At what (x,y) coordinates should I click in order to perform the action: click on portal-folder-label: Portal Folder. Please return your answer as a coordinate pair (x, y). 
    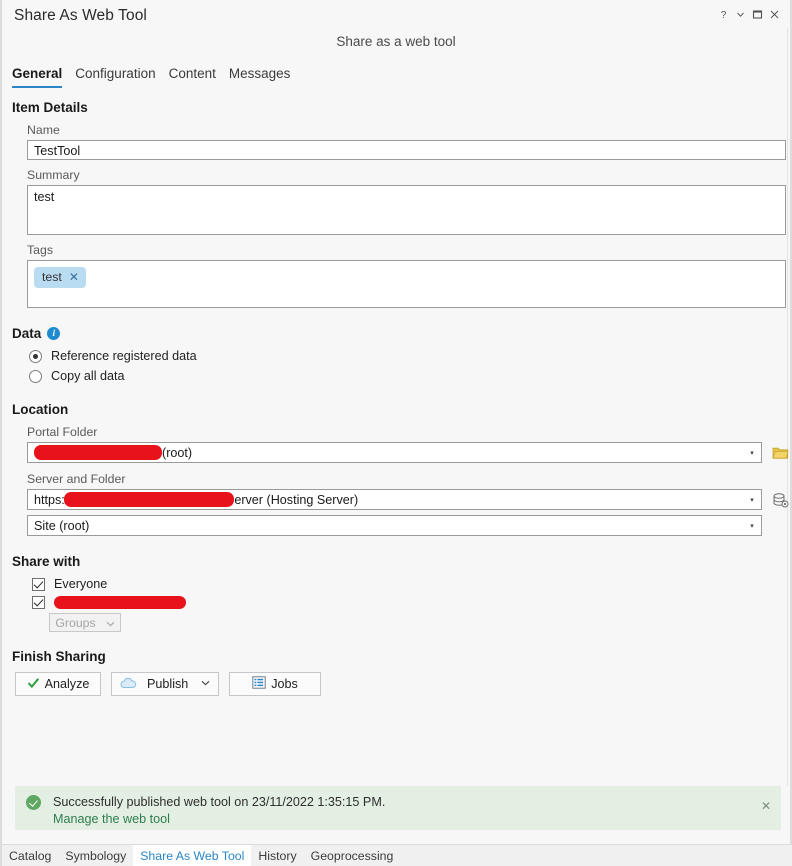
    Looking at the image, I should click on (62, 432).